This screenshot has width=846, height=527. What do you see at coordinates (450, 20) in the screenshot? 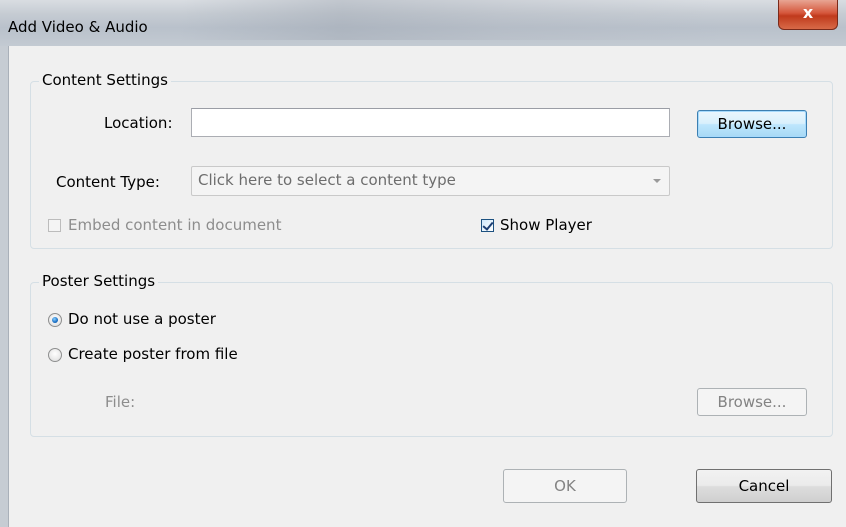
I see `title-bar-background` at bounding box center [450, 20].